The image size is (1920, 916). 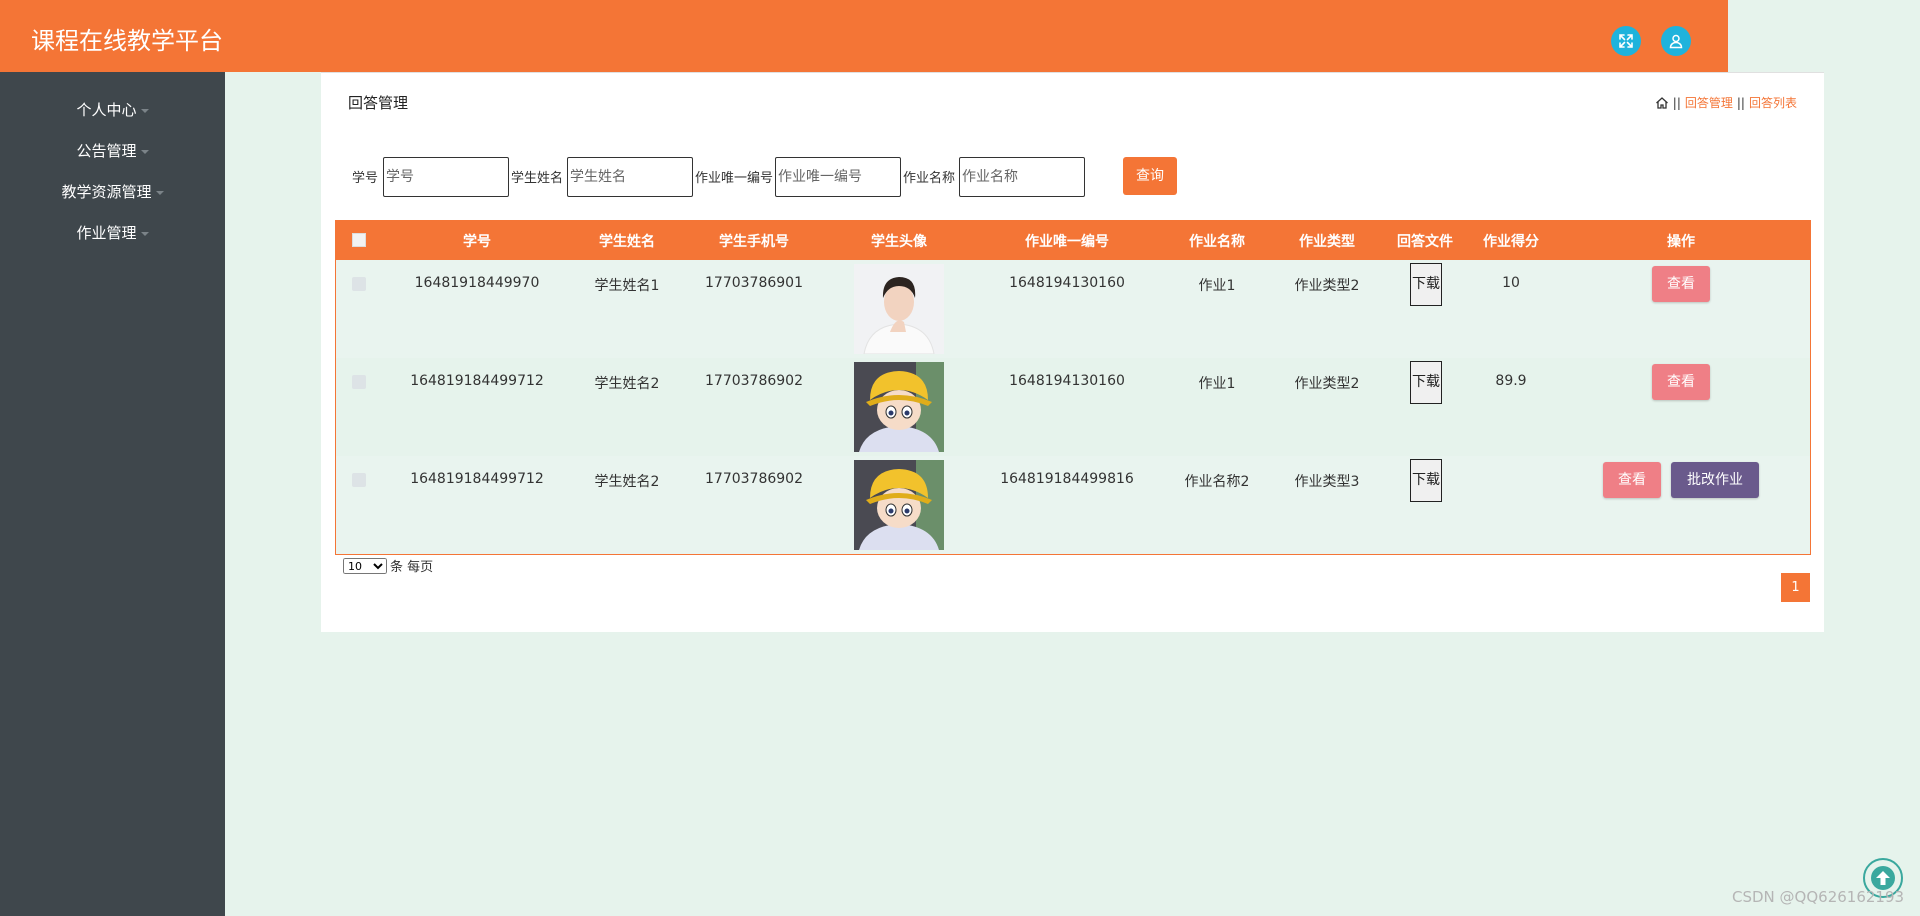 What do you see at coordinates (106, 233) in the screenshot?
I see `sidebar-item-label: 作业管理` at bounding box center [106, 233].